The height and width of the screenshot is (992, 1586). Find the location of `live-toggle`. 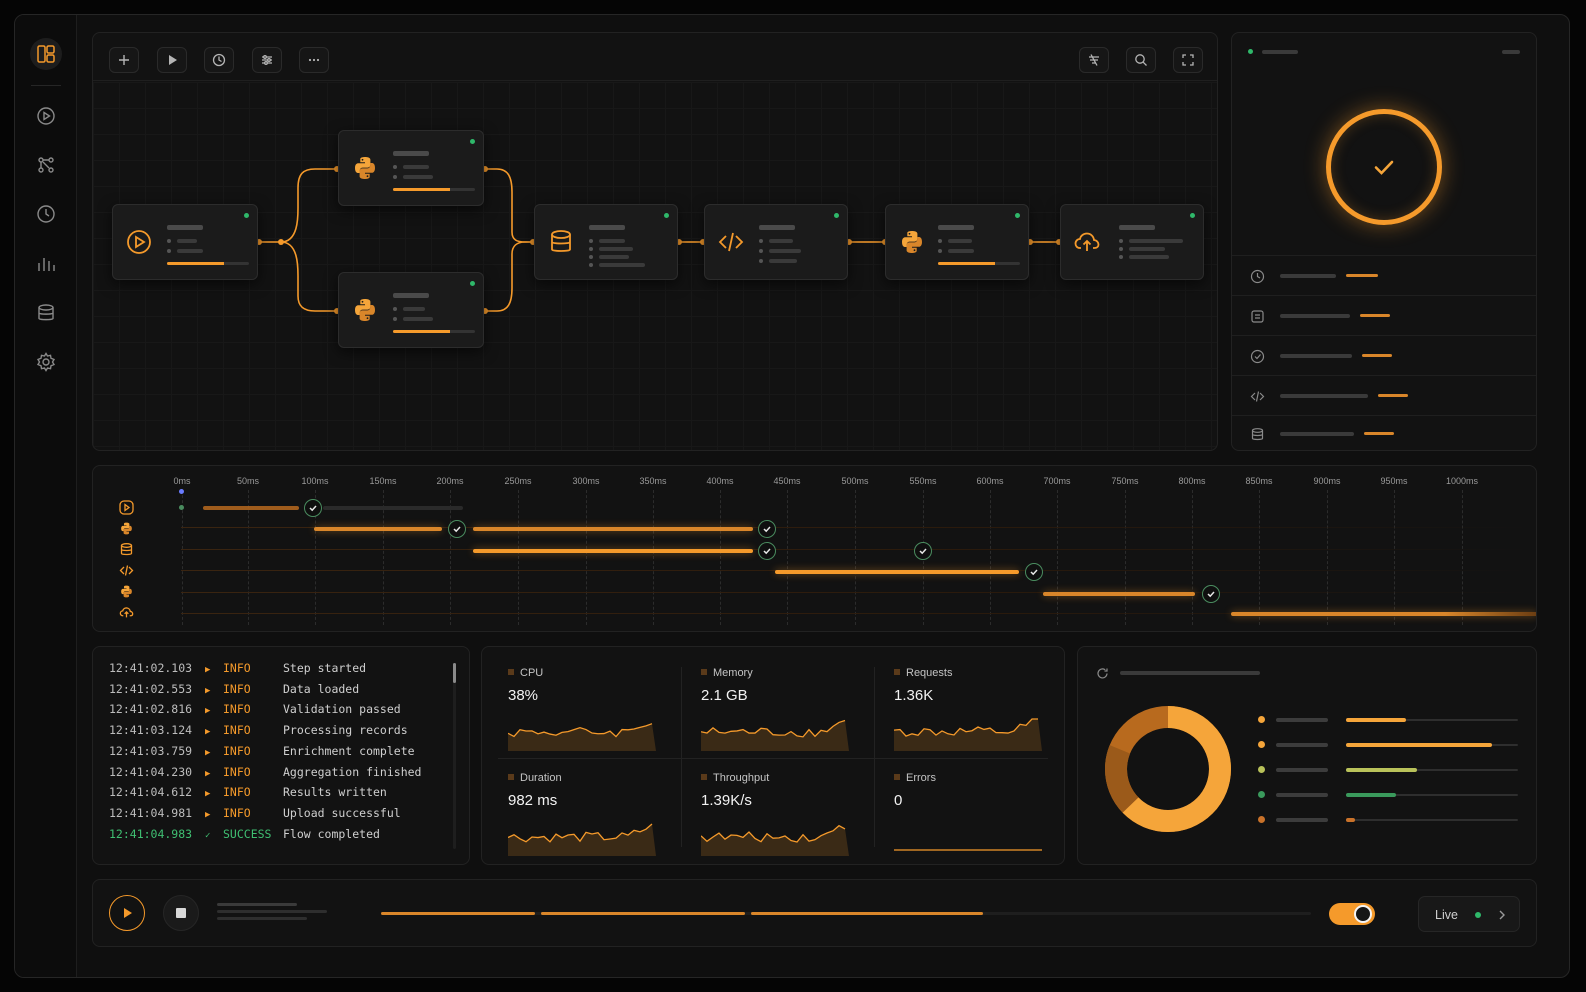

live-toggle is located at coordinates (1352, 914).